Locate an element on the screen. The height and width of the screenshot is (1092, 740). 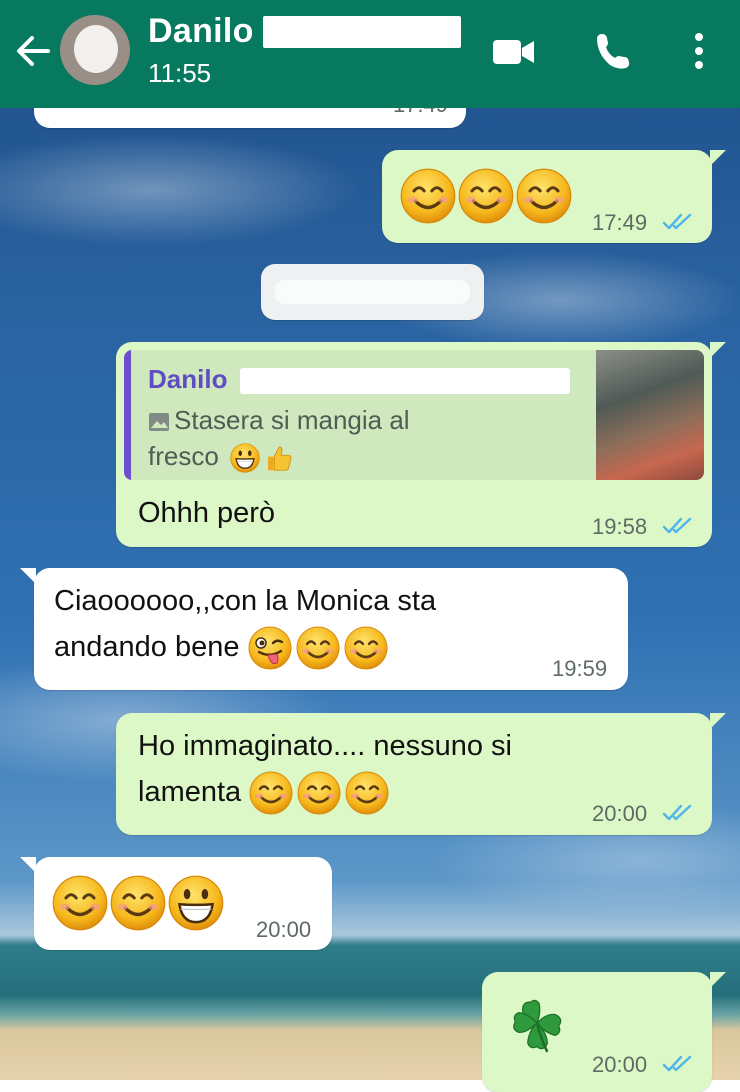
chat-header: Danilo 11:55 is located at coordinates (370, 54).